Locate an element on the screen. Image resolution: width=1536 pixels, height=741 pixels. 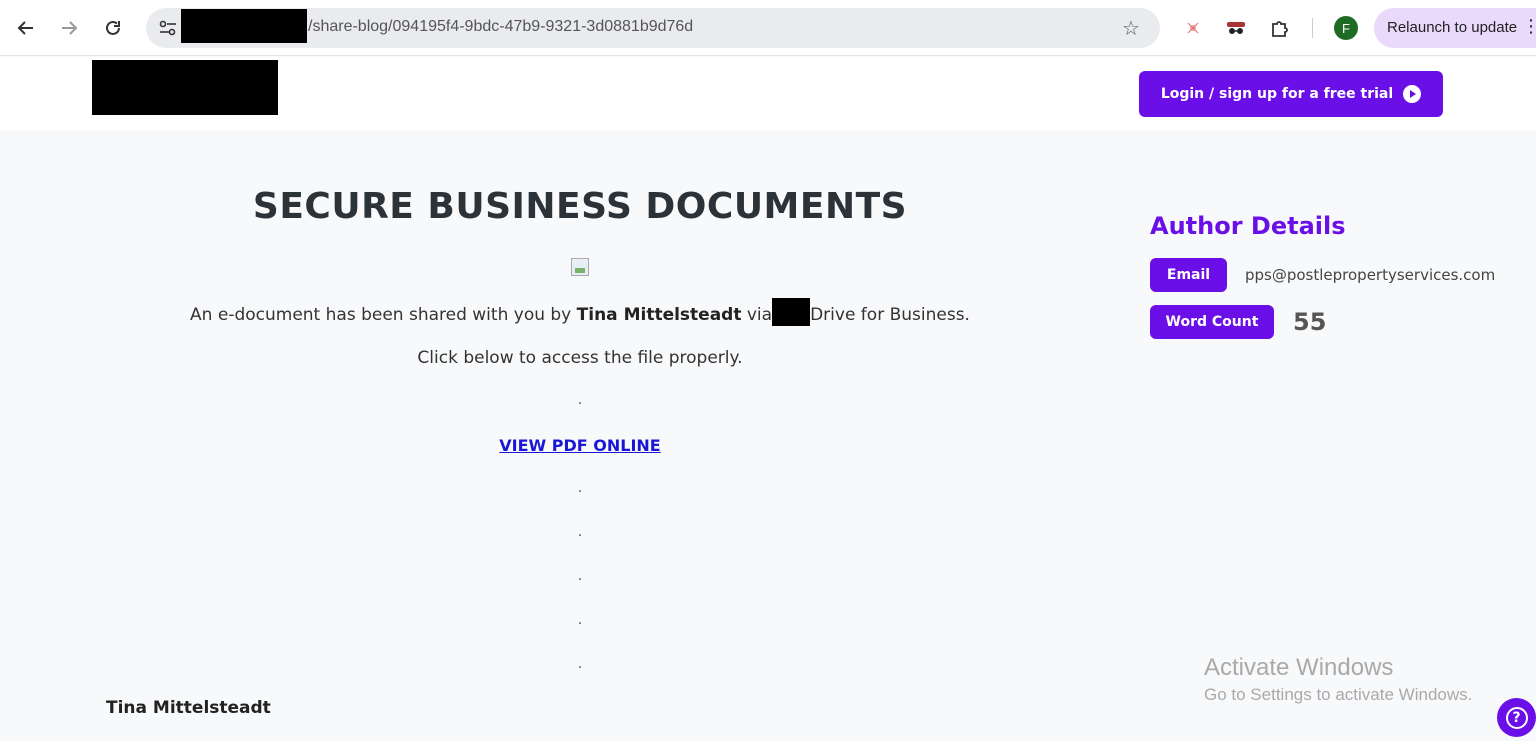
relaunch-button: Relaunch to update is located at coordinates (1455, 28).